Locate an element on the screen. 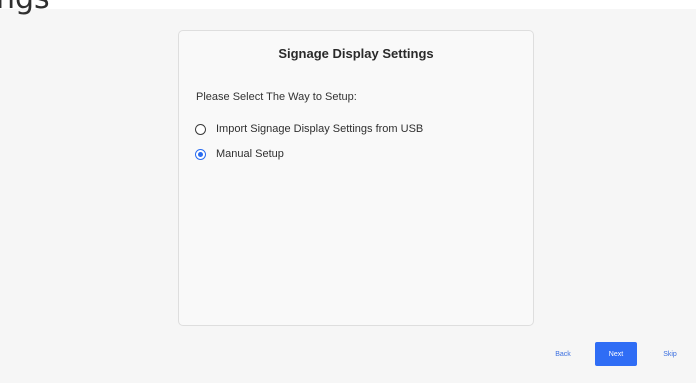 This screenshot has height=383, width=696. manual-setup-option: Manual Setup is located at coordinates (239, 154).